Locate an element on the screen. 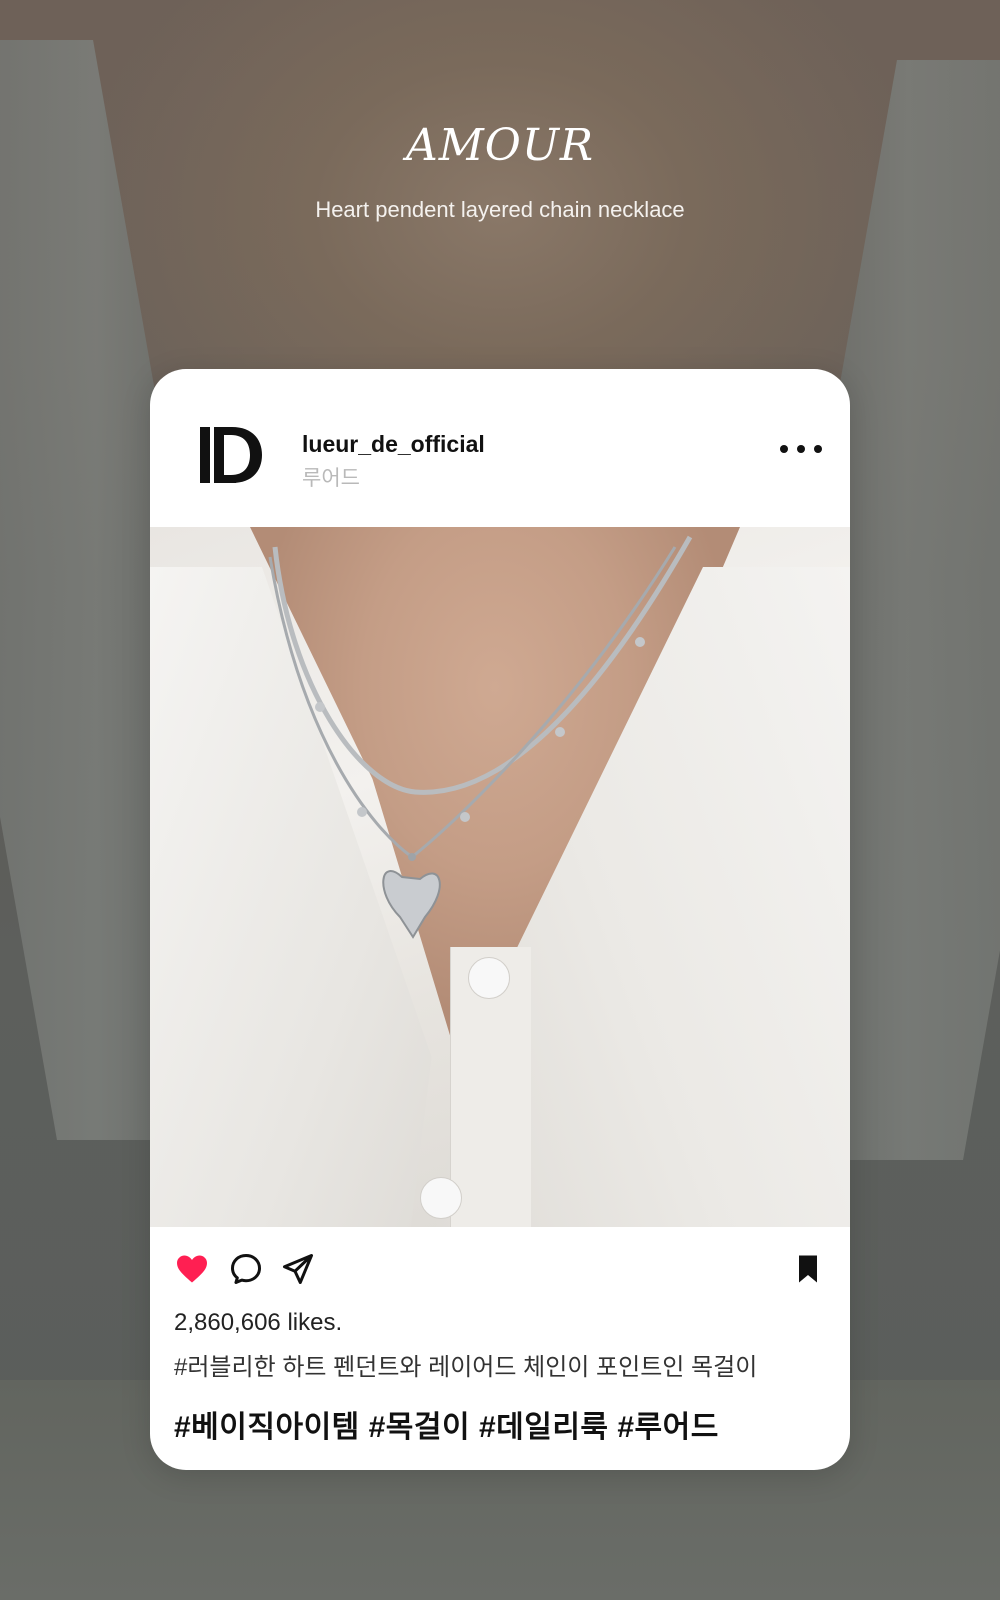 This screenshot has width=1000, height=1600. username: lueur_de_official is located at coordinates (393, 444).